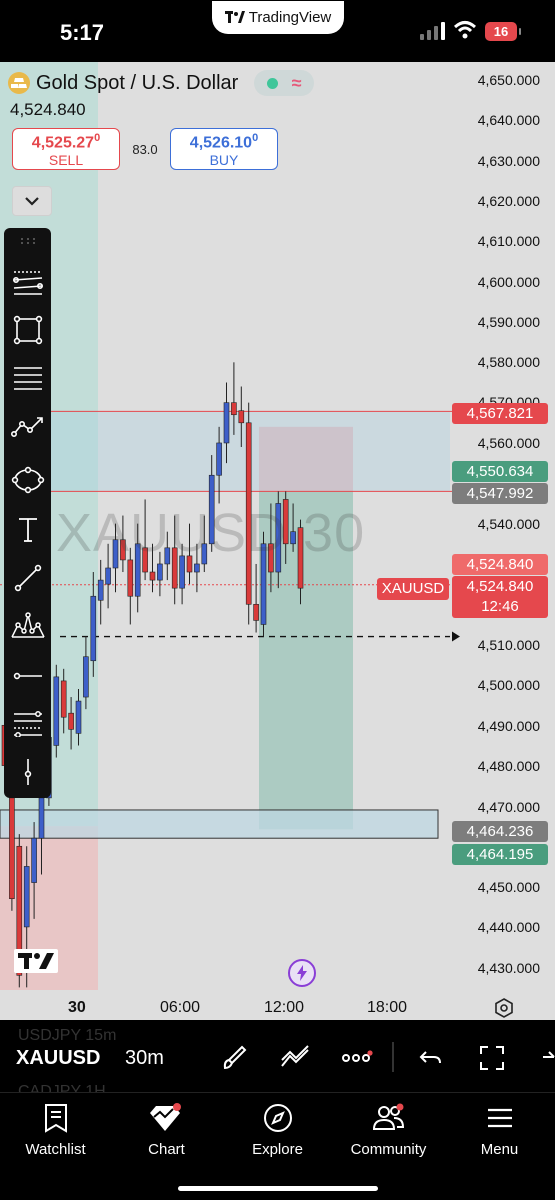 The width and height of the screenshot is (555, 1200). I want to click on price-axis-label: 4,510.000, so click(508, 645).